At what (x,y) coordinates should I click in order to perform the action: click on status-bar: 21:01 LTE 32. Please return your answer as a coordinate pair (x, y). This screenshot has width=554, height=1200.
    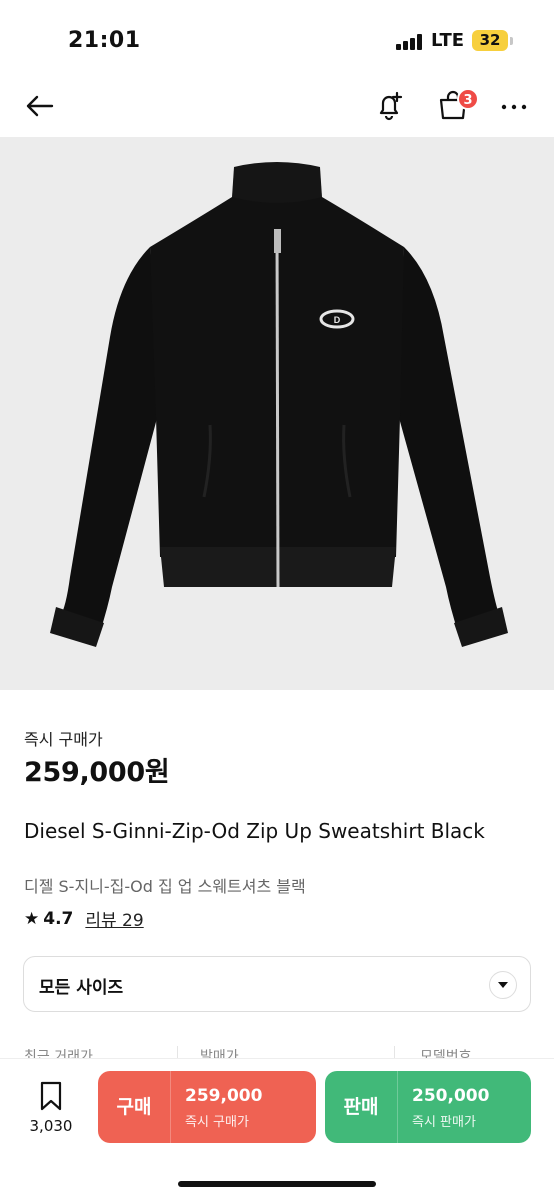
    Looking at the image, I should click on (277, 40).